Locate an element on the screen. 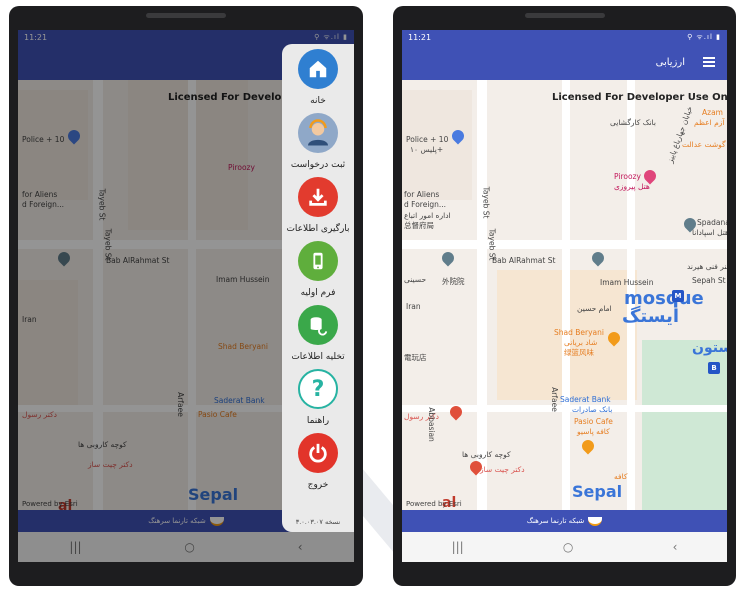 The height and width of the screenshot is (589, 737). support-agent-icon is located at coordinates (318, 133).